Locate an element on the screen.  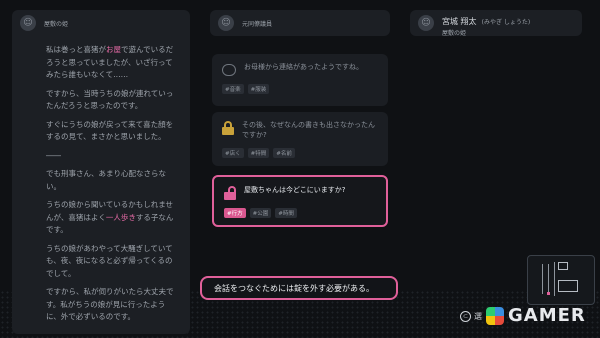
watermark-logo: GAMER is located at coordinates (536, 315).